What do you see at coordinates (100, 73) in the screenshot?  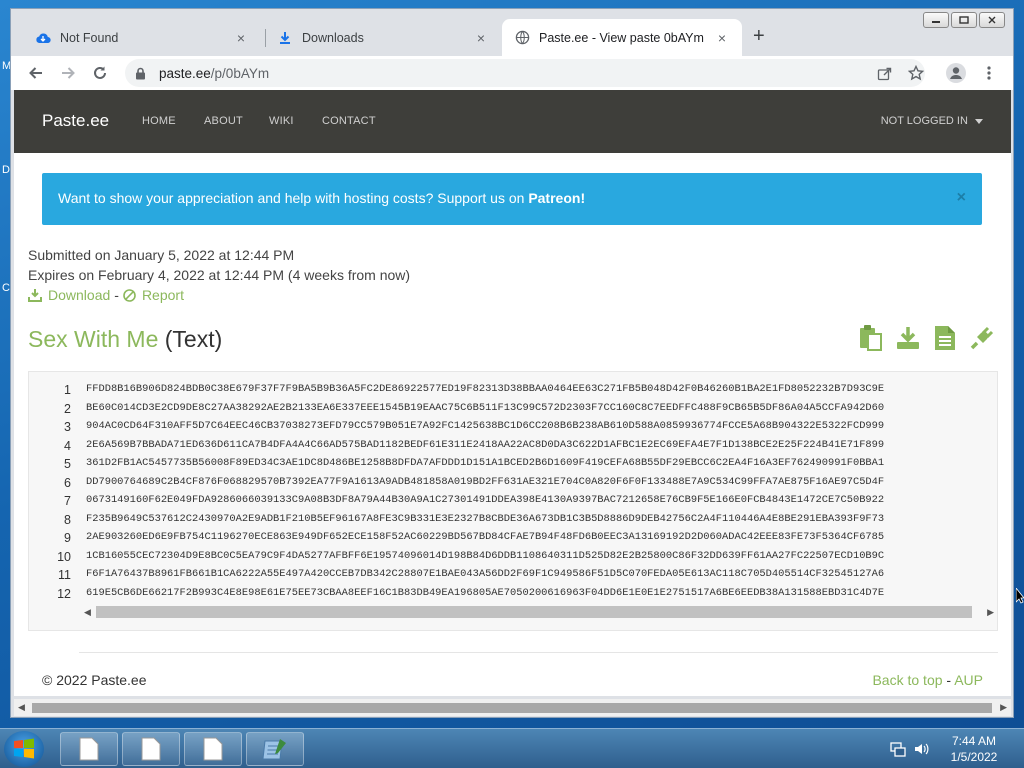 I see `reload-icon` at bounding box center [100, 73].